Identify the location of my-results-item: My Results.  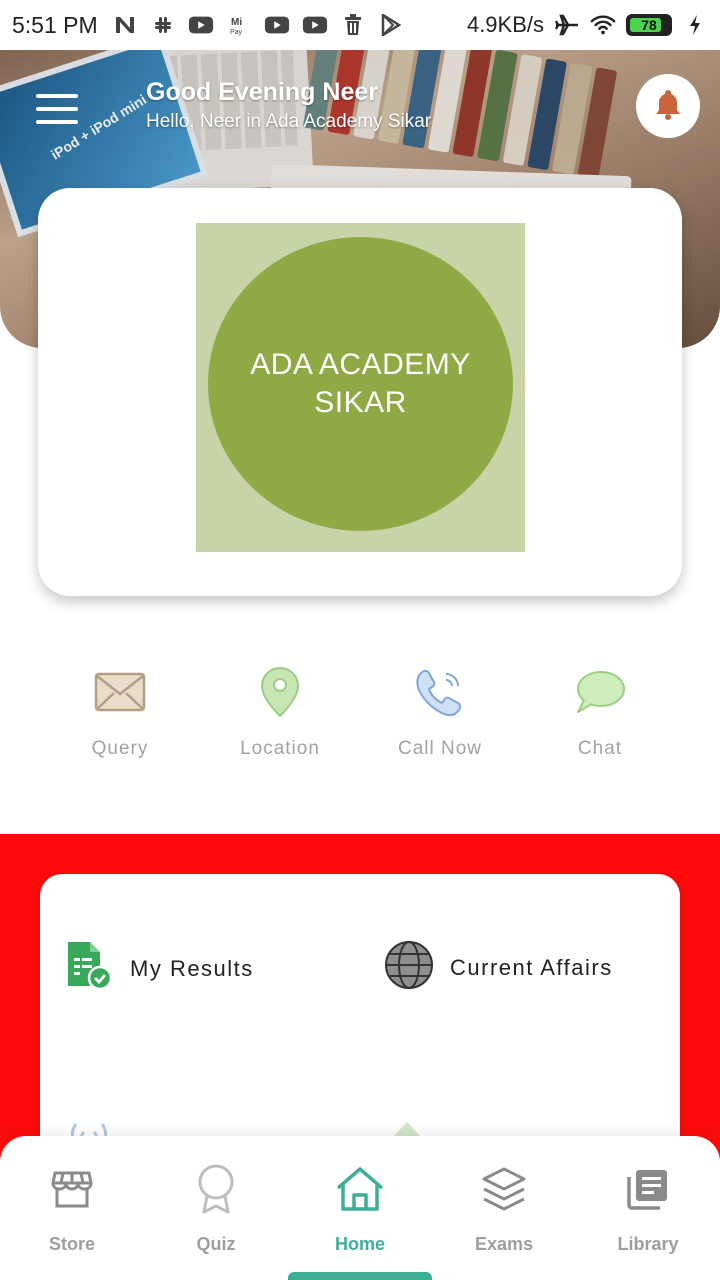
(159, 968).